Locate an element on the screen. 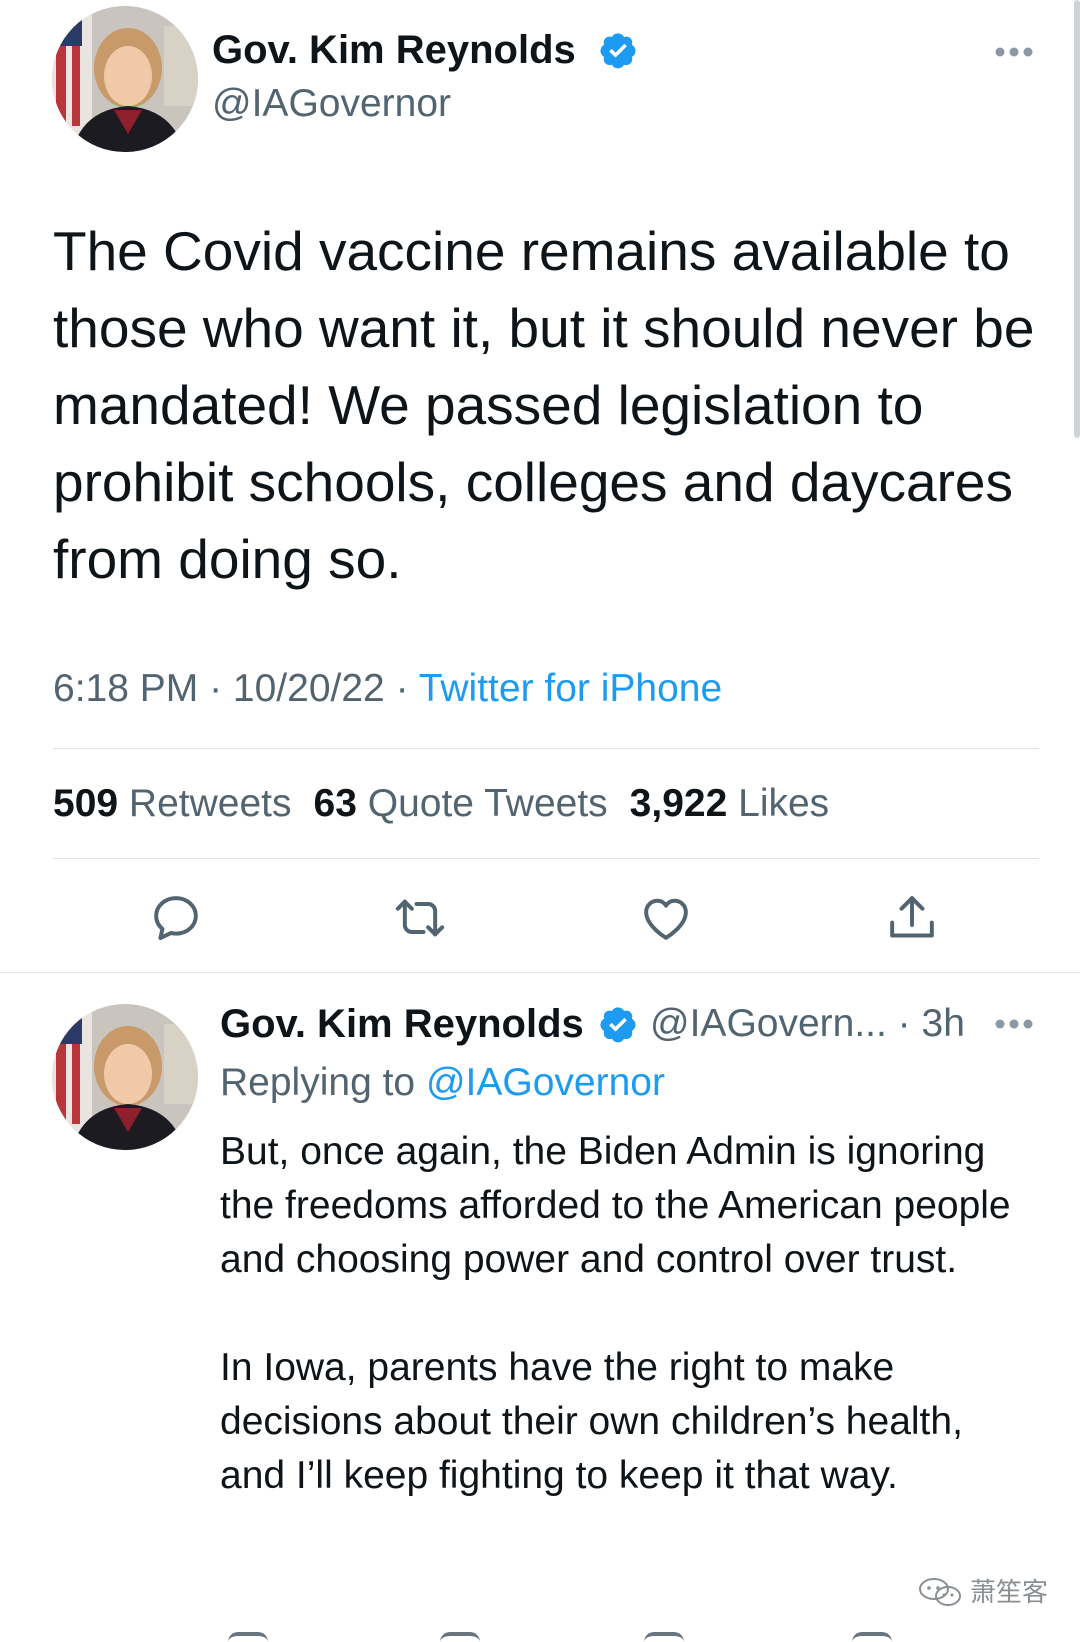 Image resolution: width=1080 pixels, height=1642 pixels. likes-stat: 3,922 Likes is located at coordinates (730, 803).